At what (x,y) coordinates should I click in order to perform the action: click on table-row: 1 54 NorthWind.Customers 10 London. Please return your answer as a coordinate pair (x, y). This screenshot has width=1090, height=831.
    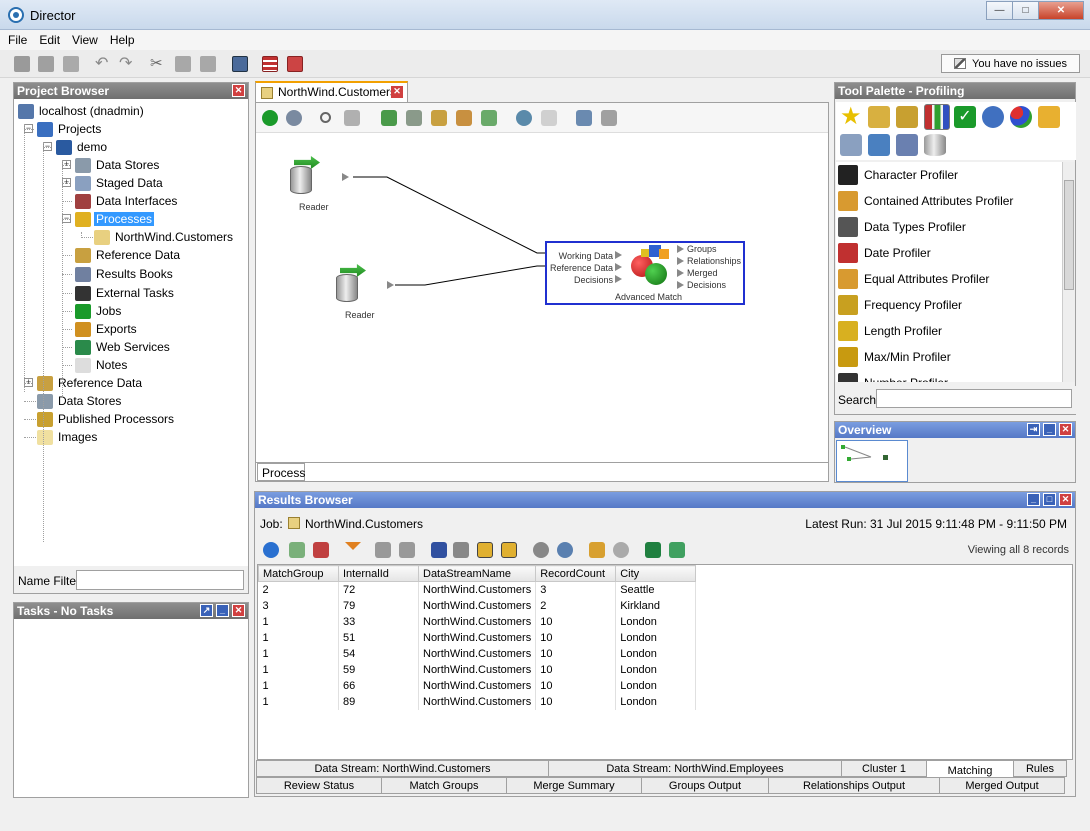
    Looking at the image, I should click on (477, 653).